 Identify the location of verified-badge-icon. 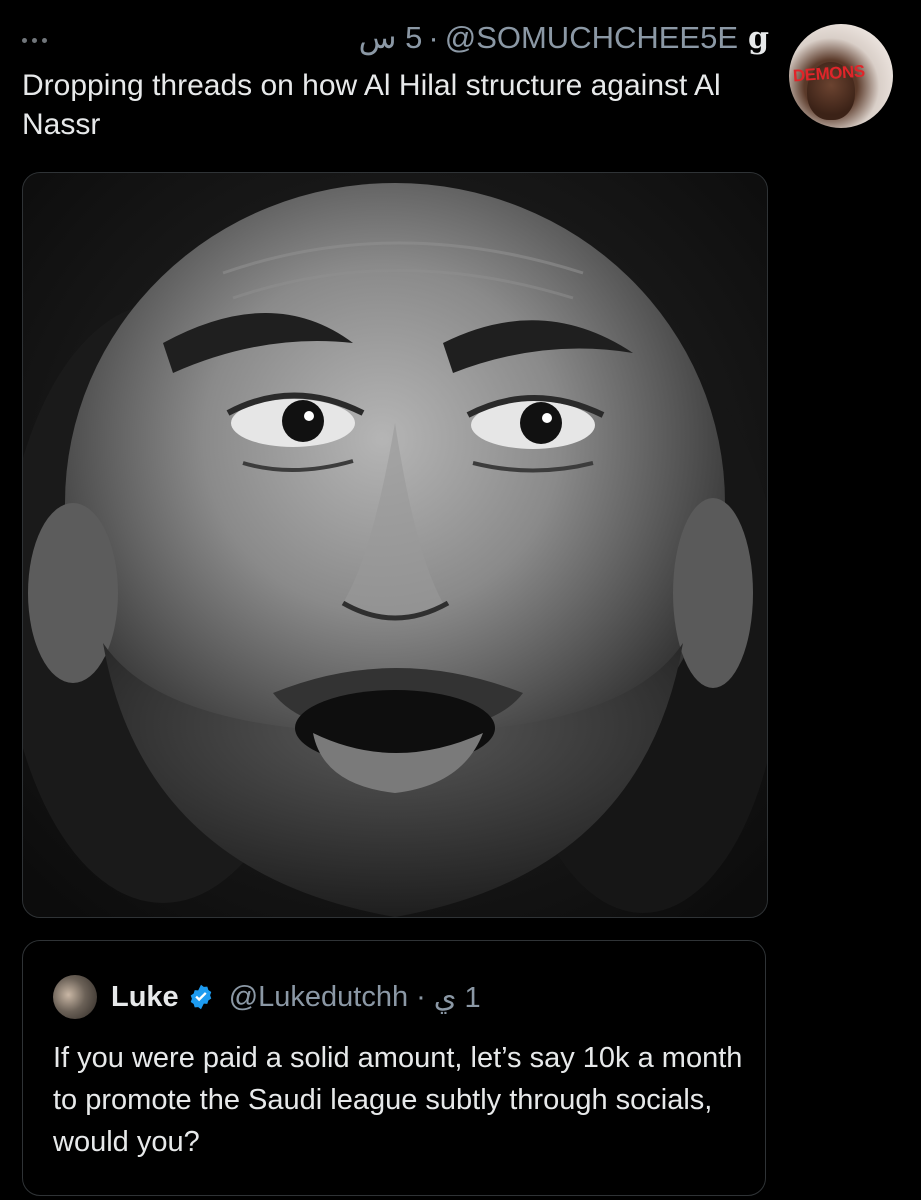
(200, 997).